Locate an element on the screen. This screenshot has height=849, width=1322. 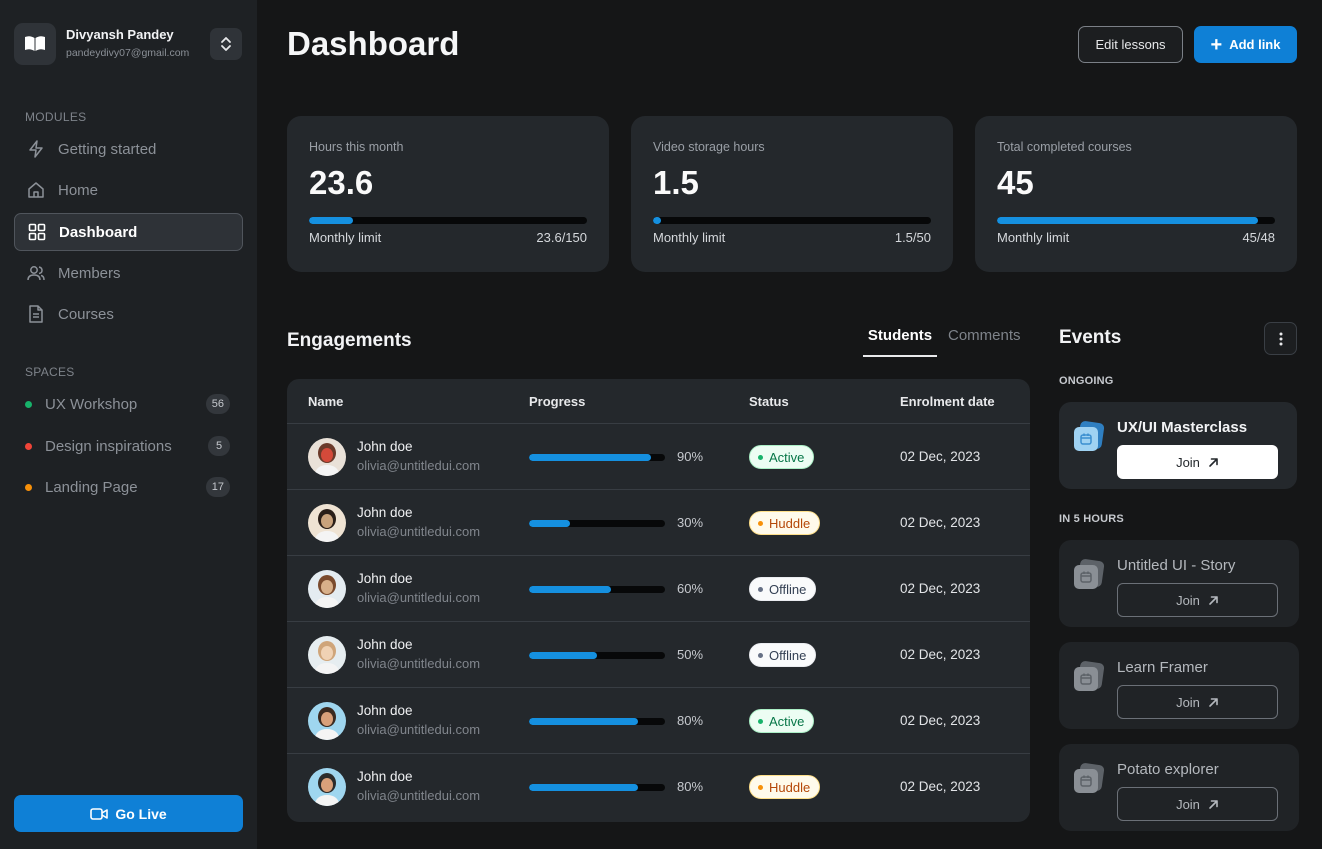
sidebar-item-dashboard: Dashboard is located at coordinates (128, 232).